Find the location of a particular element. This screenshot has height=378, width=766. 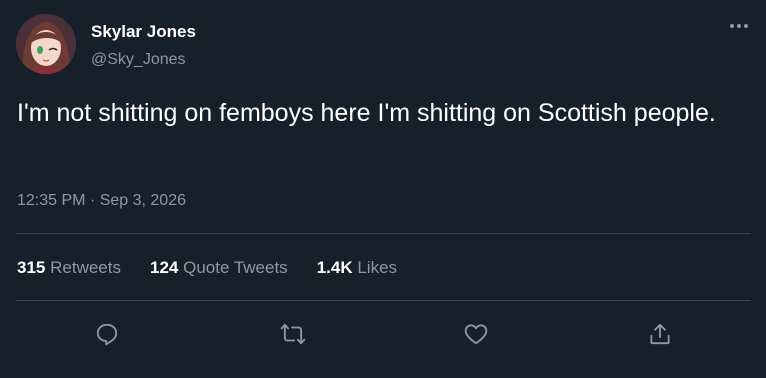

engagement-stats: 315 Retweets 124 Quote Tweets 1.4K Likes is located at coordinates (221, 268).